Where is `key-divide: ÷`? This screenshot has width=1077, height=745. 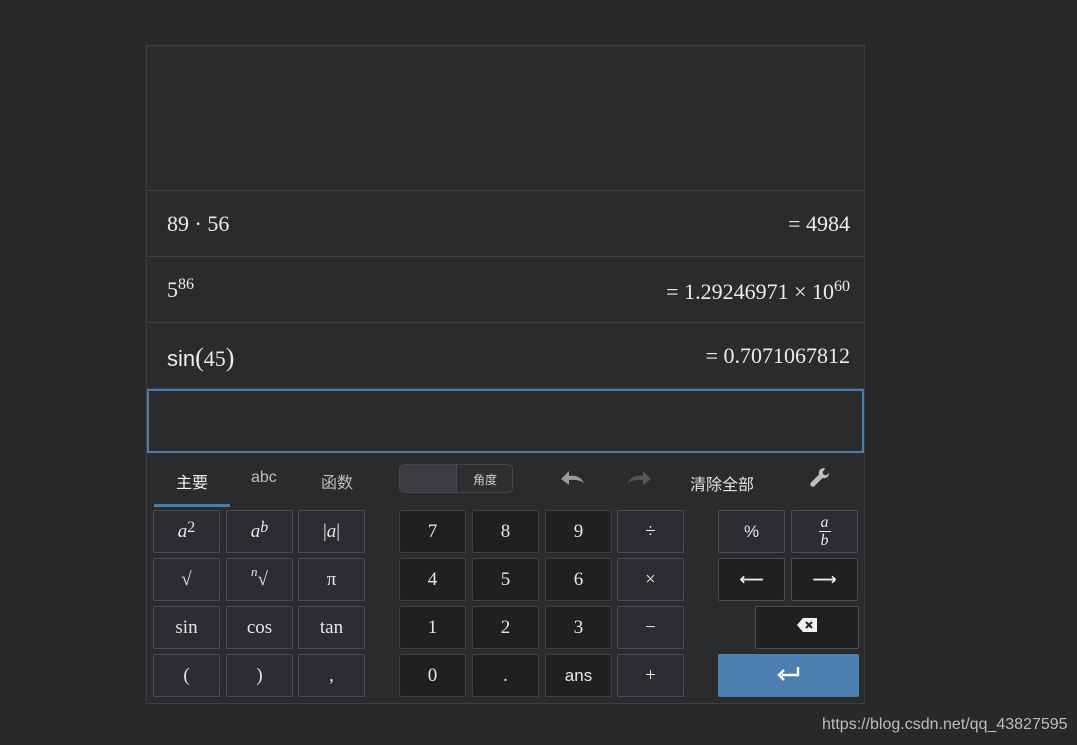
key-divide: ÷ is located at coordinates (650, 531).